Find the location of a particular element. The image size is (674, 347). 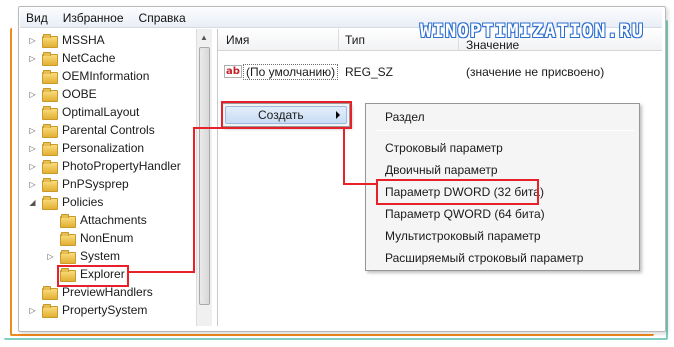

column-type-header: Тип is located at coordinates (355, 40).